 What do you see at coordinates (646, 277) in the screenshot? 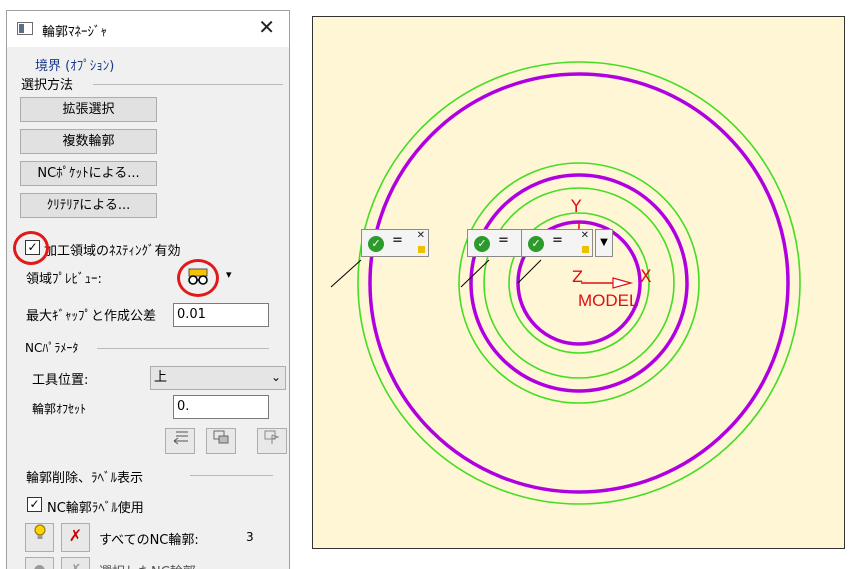
I see `x-axis-label: X` at bounding box center [646, 277].